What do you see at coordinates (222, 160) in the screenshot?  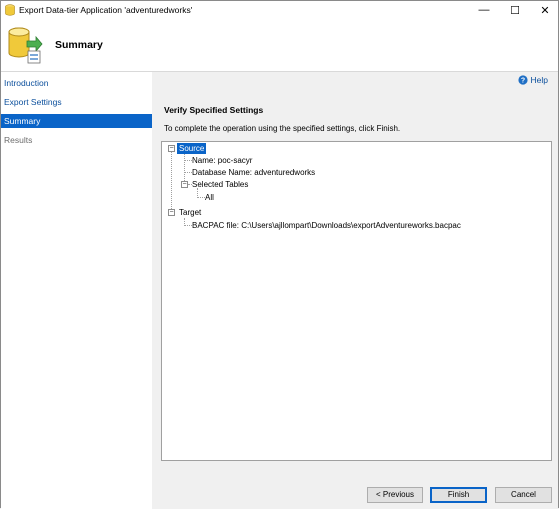 I see `tree-node-name: Name: poc-sacyr` at bounding box center [222, 160].